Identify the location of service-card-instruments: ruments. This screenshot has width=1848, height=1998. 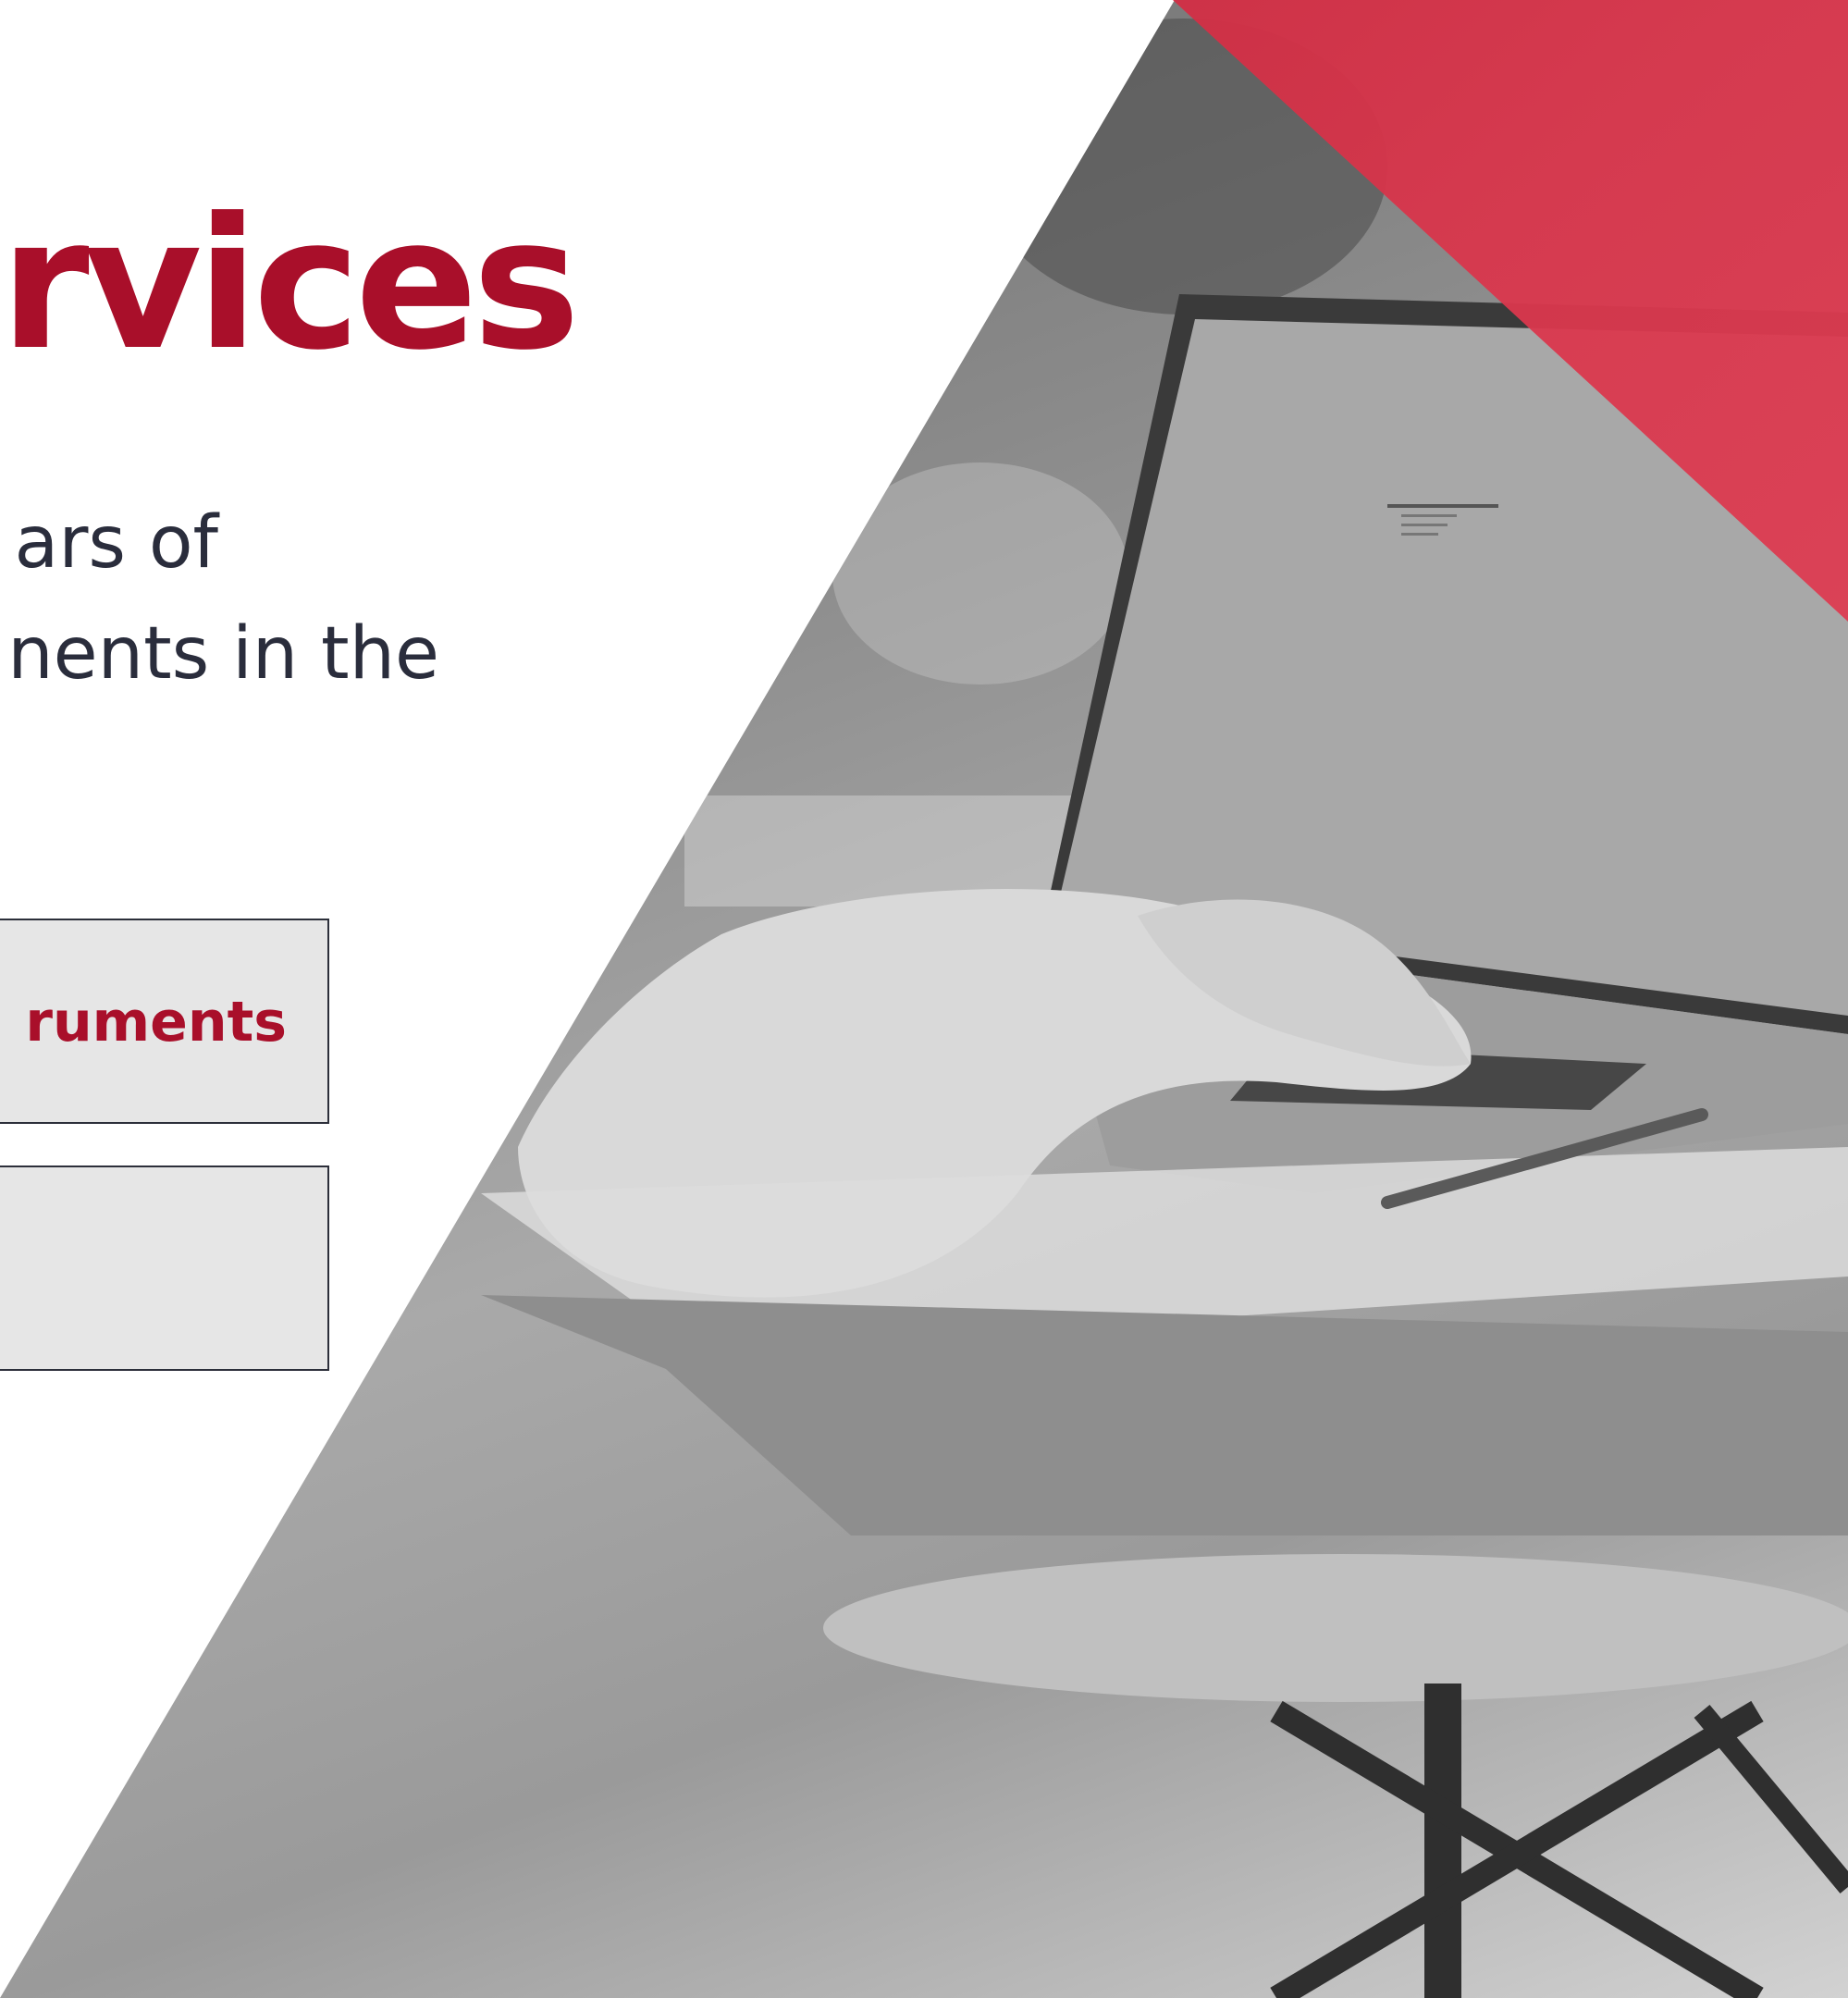
(165, 1022).